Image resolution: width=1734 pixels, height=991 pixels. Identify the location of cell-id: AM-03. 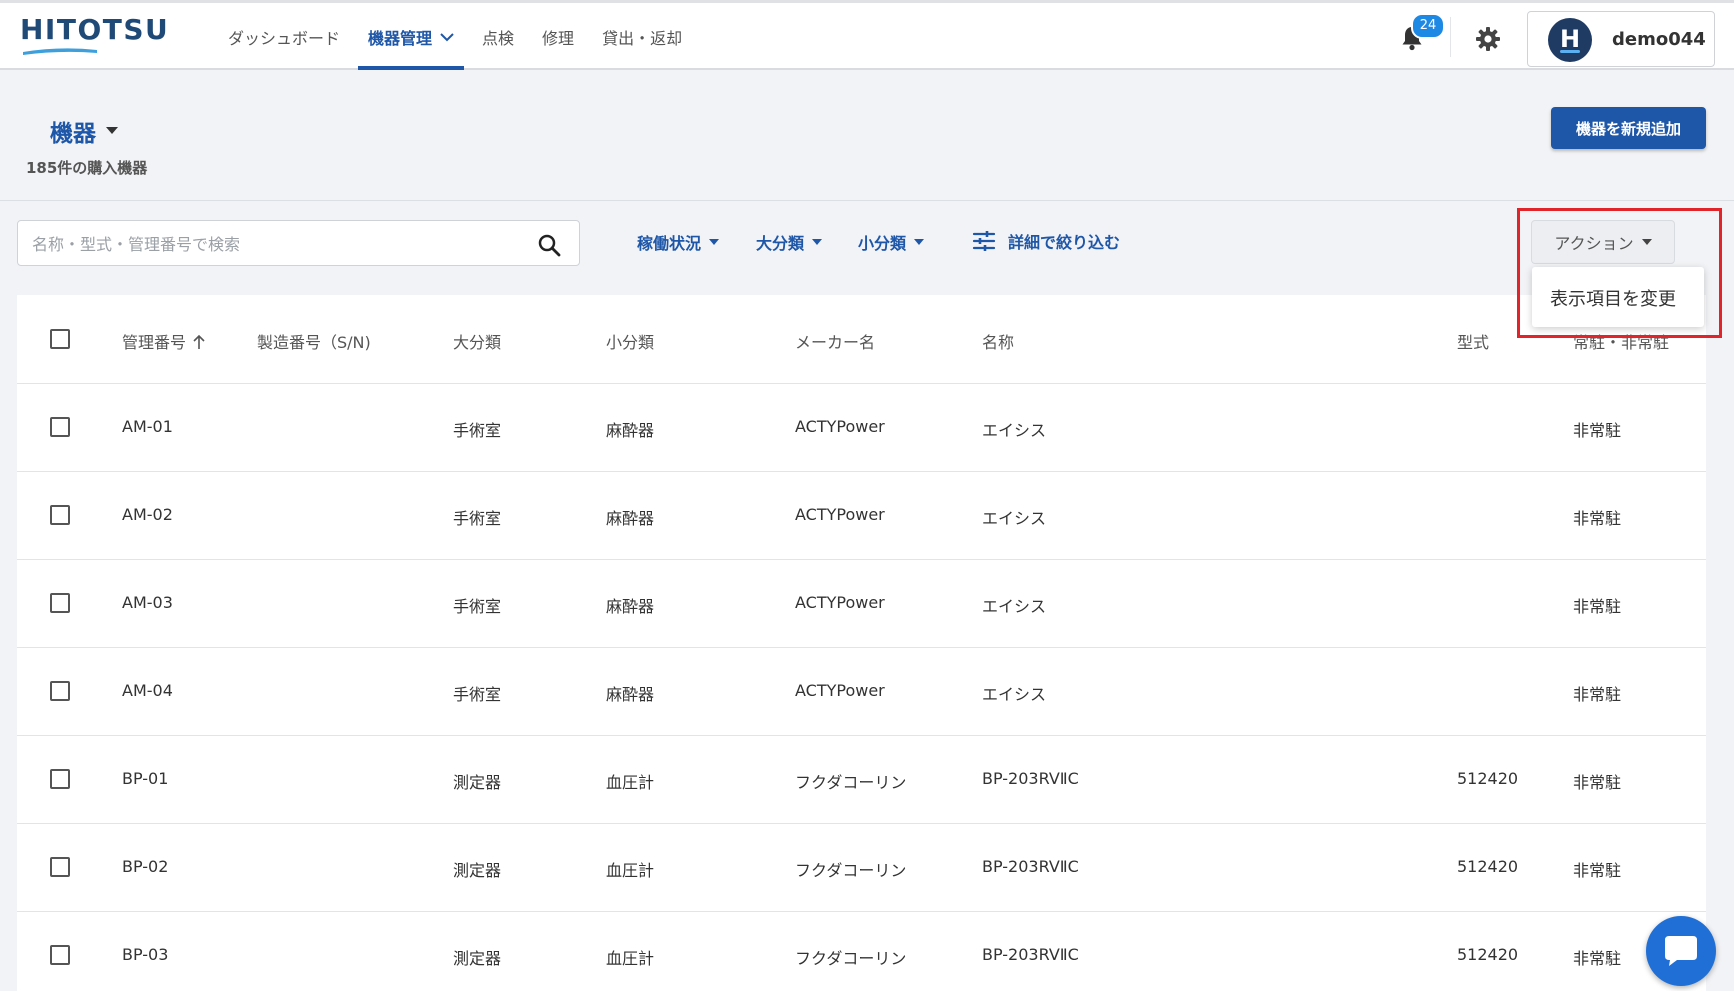
(147, 602).